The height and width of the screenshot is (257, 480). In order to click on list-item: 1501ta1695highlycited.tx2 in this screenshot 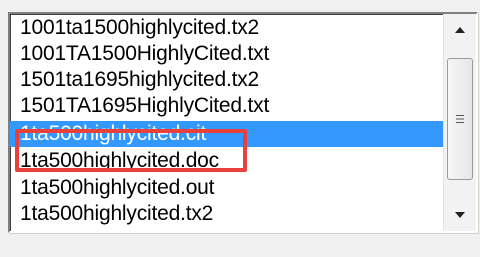, I will do `click(227, 80)`.